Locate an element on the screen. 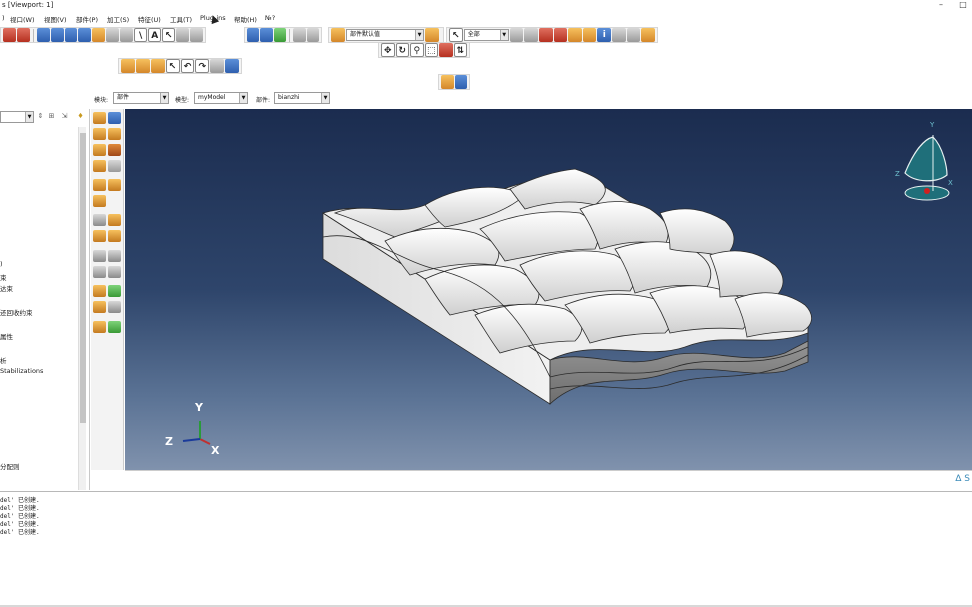 The width and height of the screenshot is (972, 607). table-icon is located at coordinates (183, 35).